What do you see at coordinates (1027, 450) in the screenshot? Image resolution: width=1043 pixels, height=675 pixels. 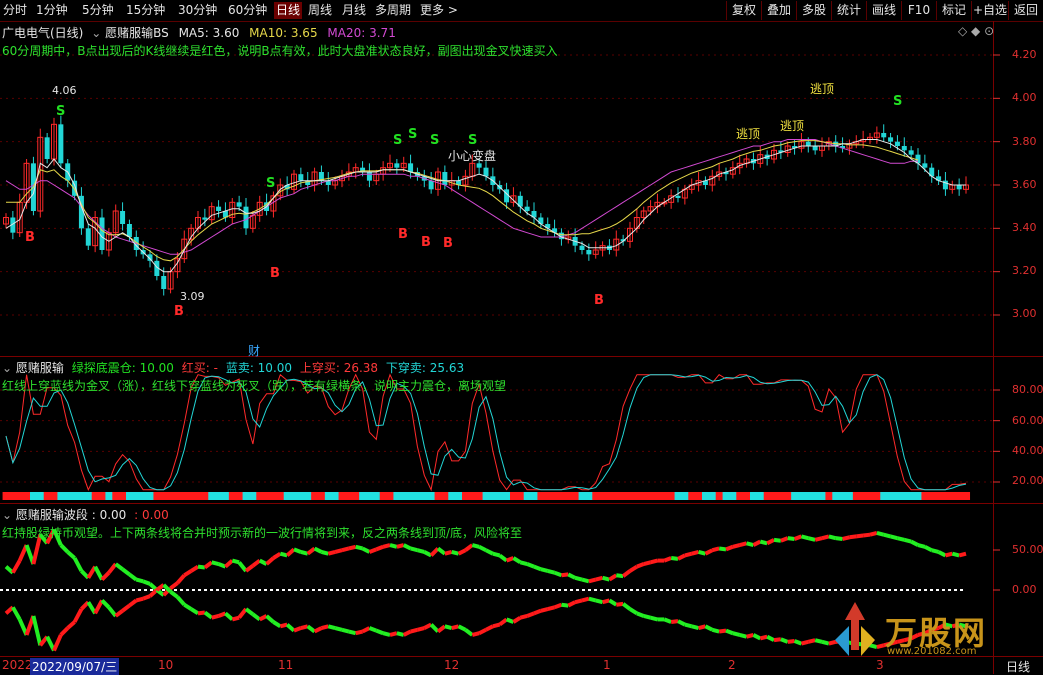 I see `y-tick: 40.00` at bounding box center [1027, 450].